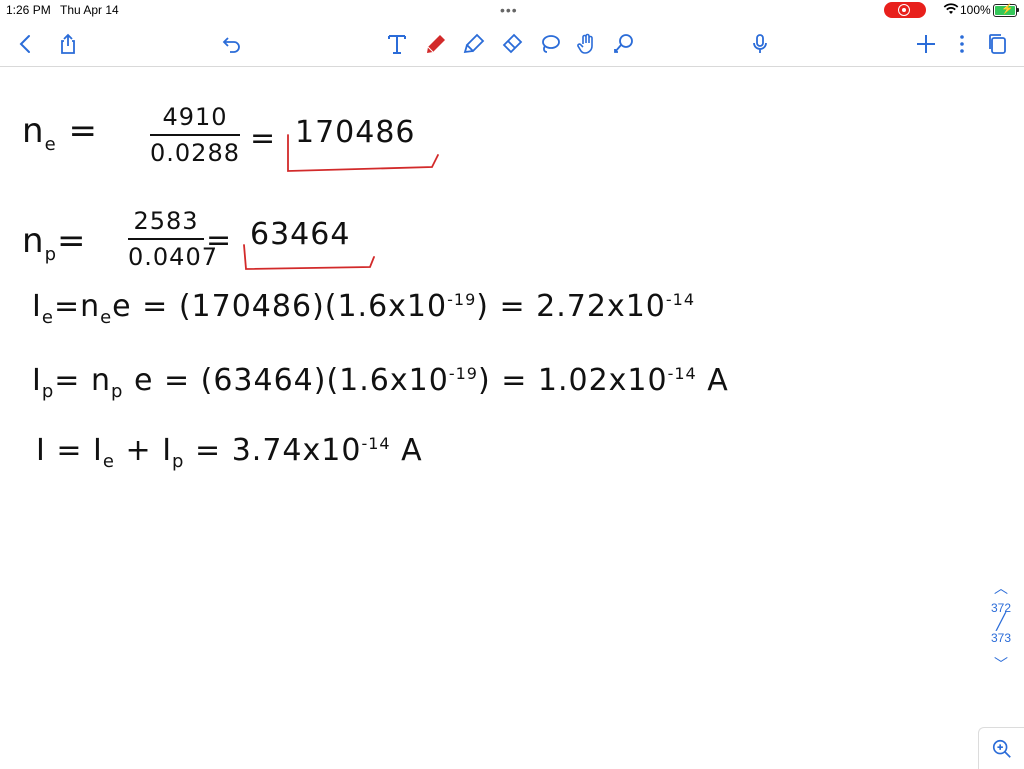  What do you see at coordinates (951, 8) in the screenshot?
I see `wifi-icon` at bounding box center [951, 8].